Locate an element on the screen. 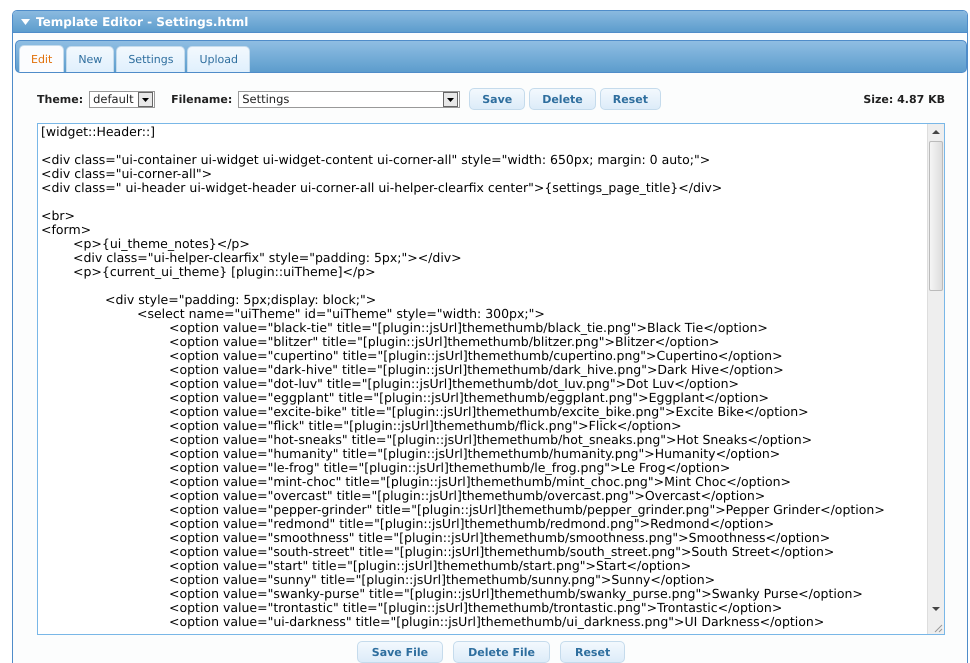 The image size is (970, 663). footer-button: Delete File is located at coordinates (501, 652).